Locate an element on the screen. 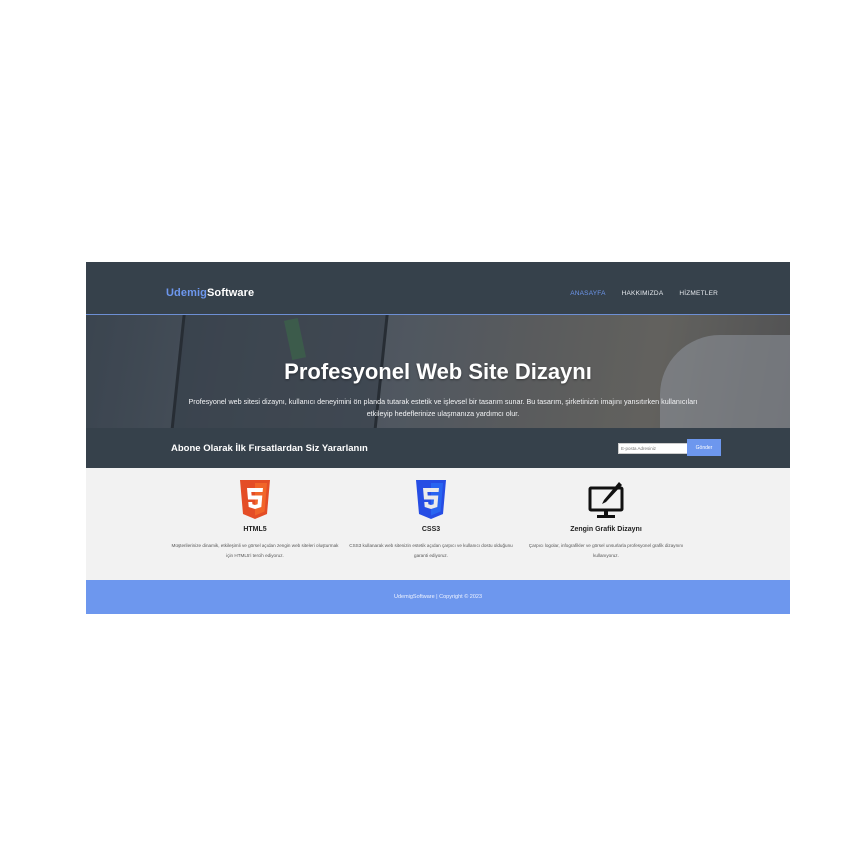 The image size is (864, 864). nav-item-hakkimizda: HAKKIMIZDA is located at coordinates (643, 293).